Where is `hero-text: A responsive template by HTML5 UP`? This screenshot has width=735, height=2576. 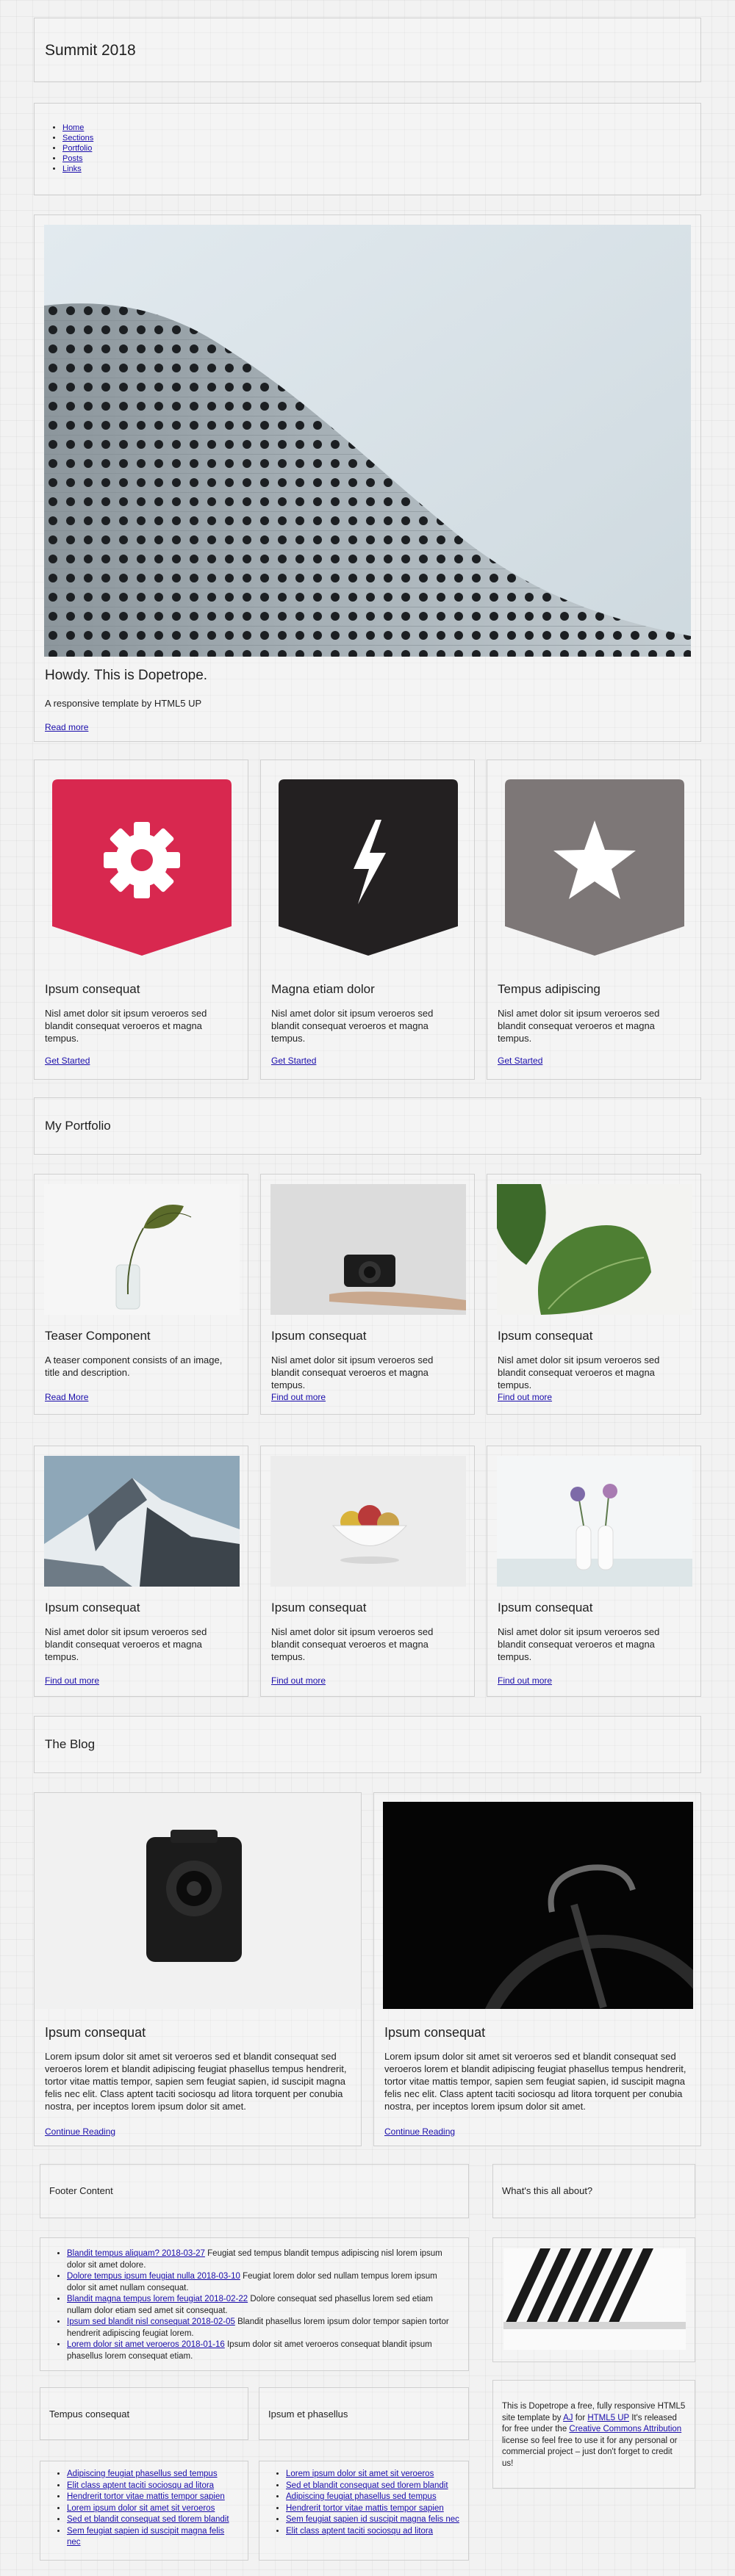 hero-text: A responsive template by HTML5 UP is located at coordinates (123, 703).